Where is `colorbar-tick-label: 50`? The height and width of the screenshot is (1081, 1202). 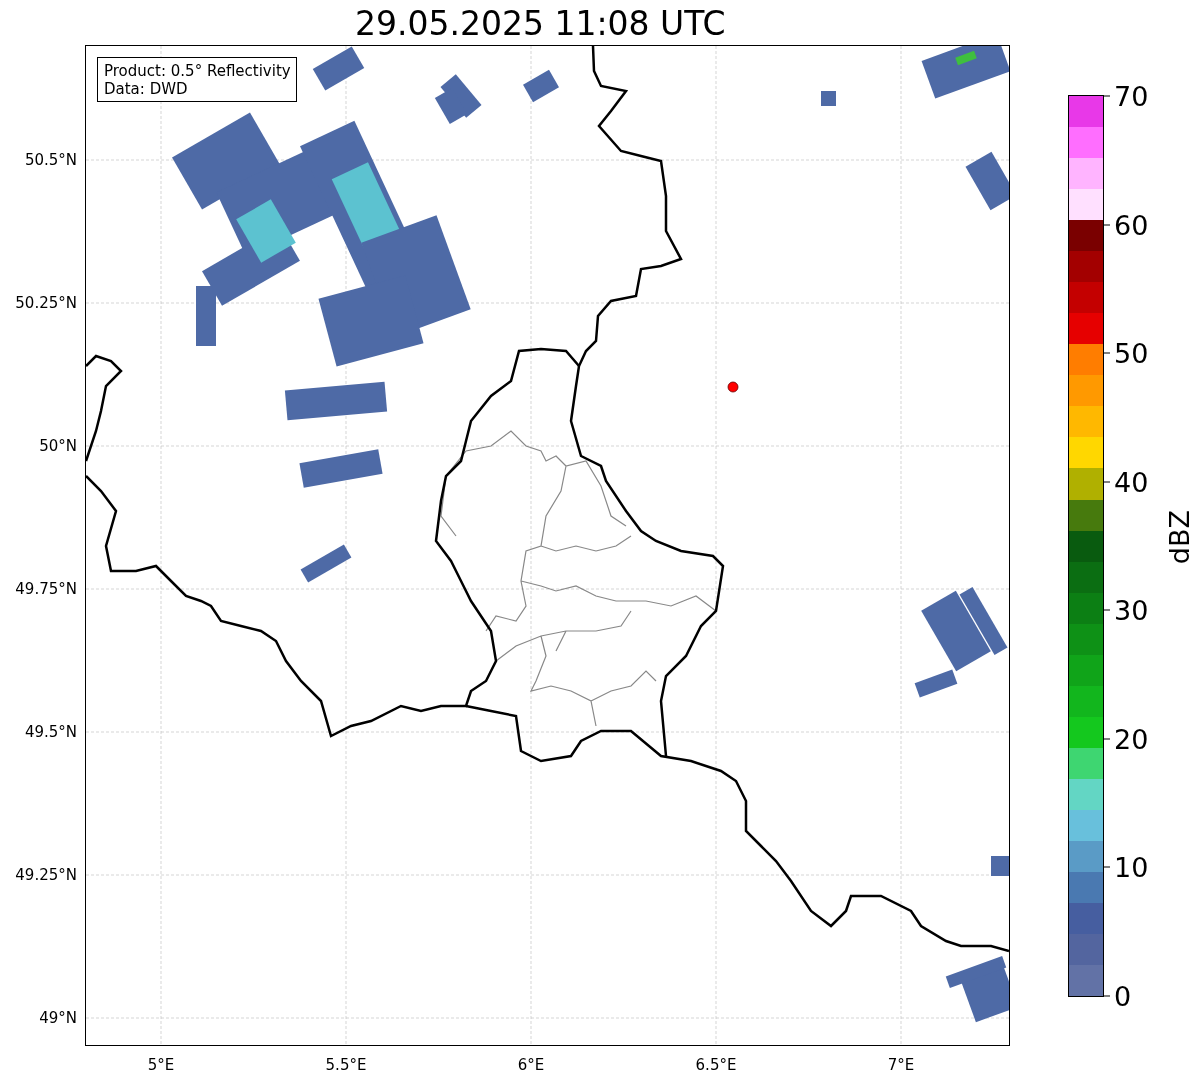
colorbar-tick-label: 50 is located at coordinates (1126, 353).